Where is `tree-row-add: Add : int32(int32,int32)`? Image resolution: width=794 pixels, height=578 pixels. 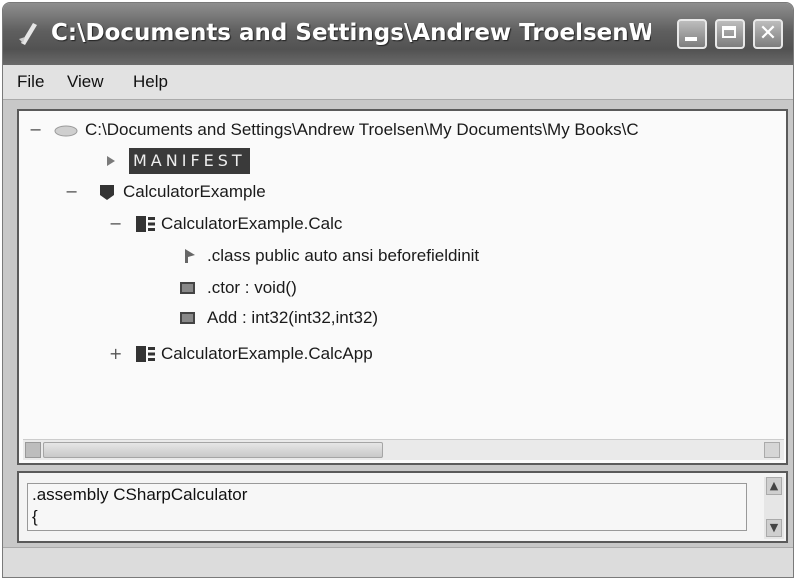 tree-row-add: Add : int32(int32,int32) is located at coordinates (269, 318).